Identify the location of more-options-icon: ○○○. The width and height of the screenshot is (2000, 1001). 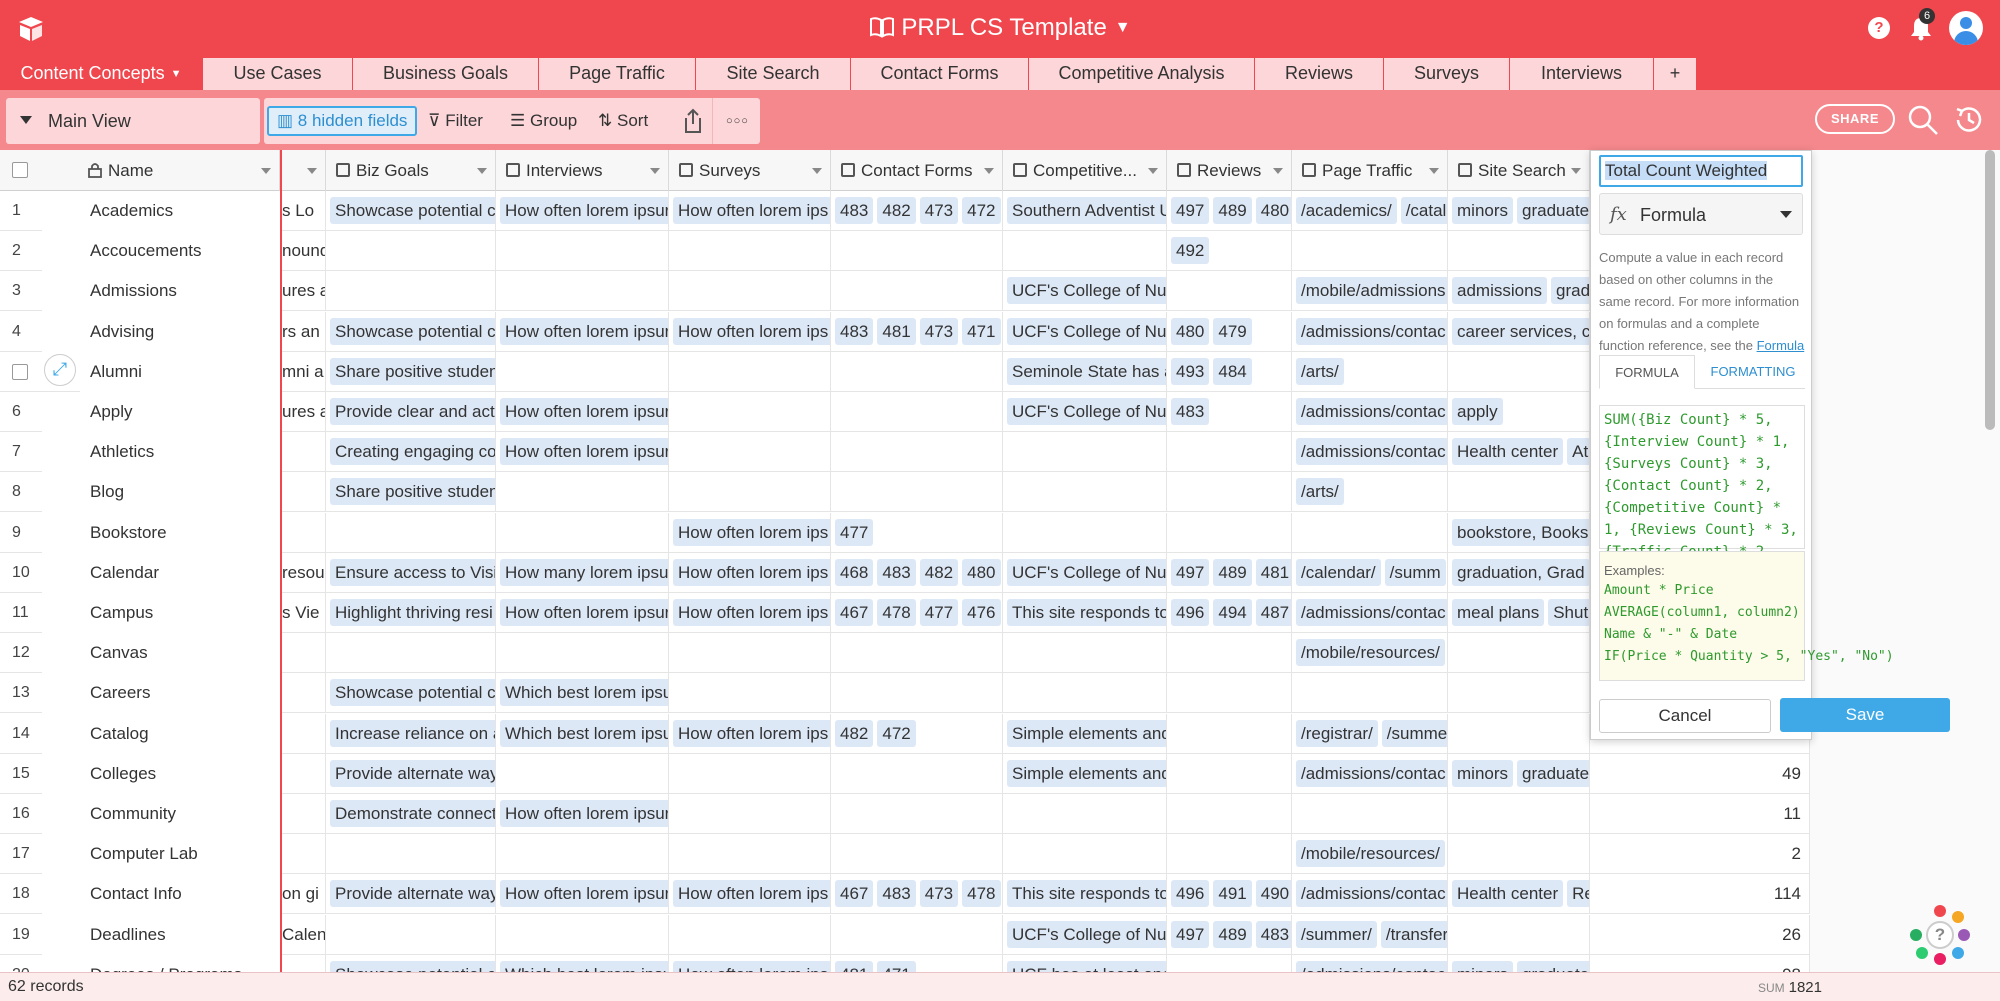
(737, 121).